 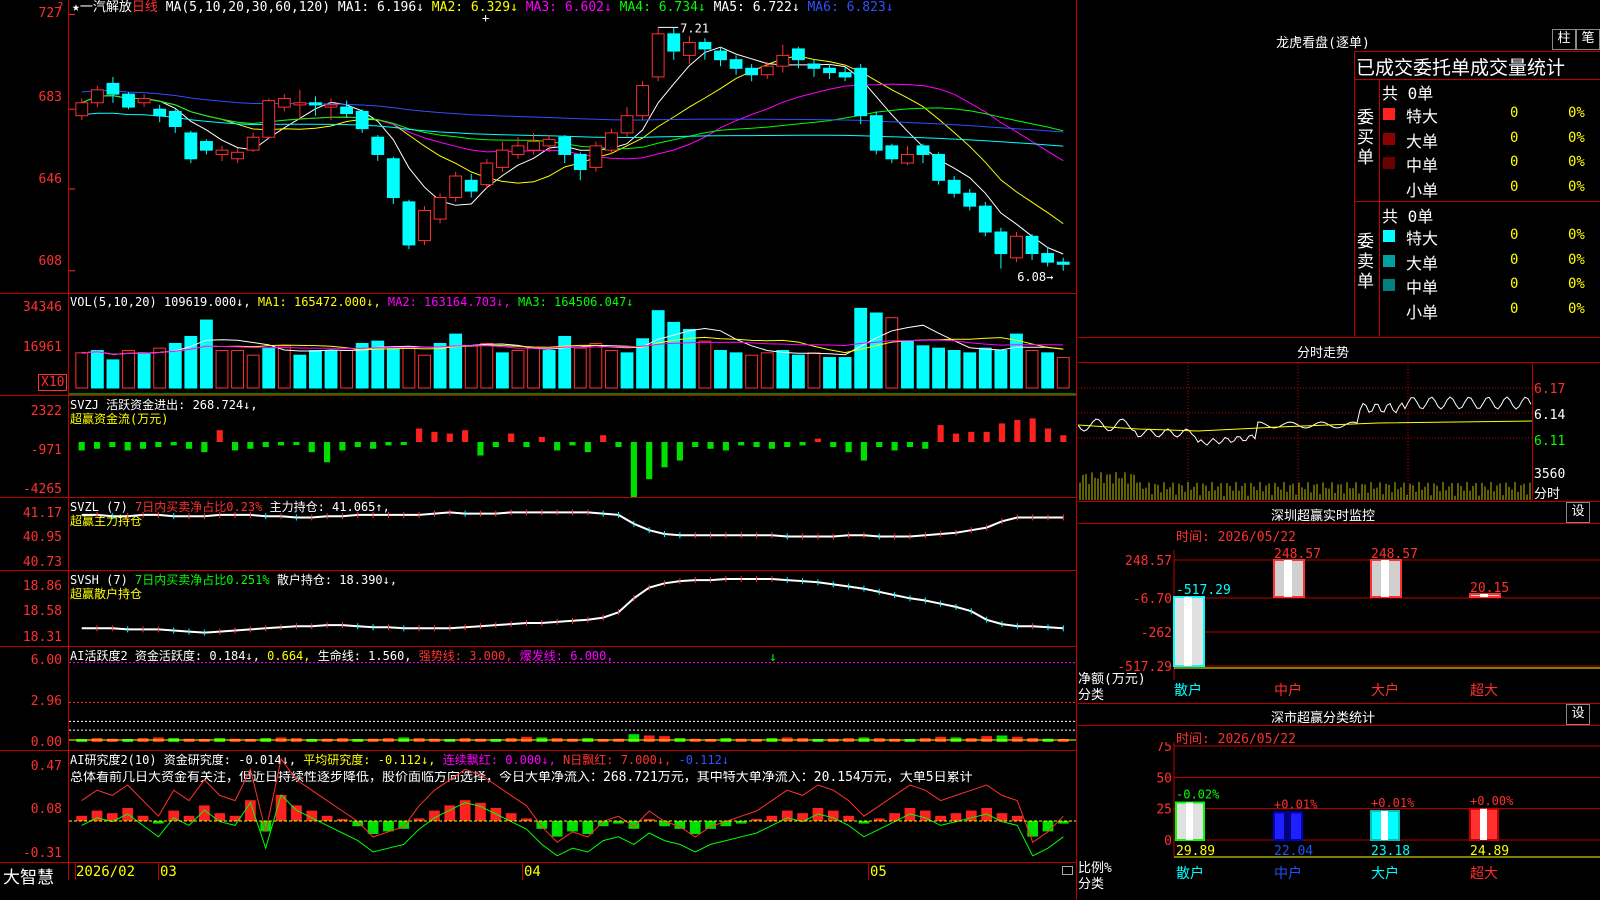 I want to click on buy-row-count-2: 0, so click(x=1514, y=162).